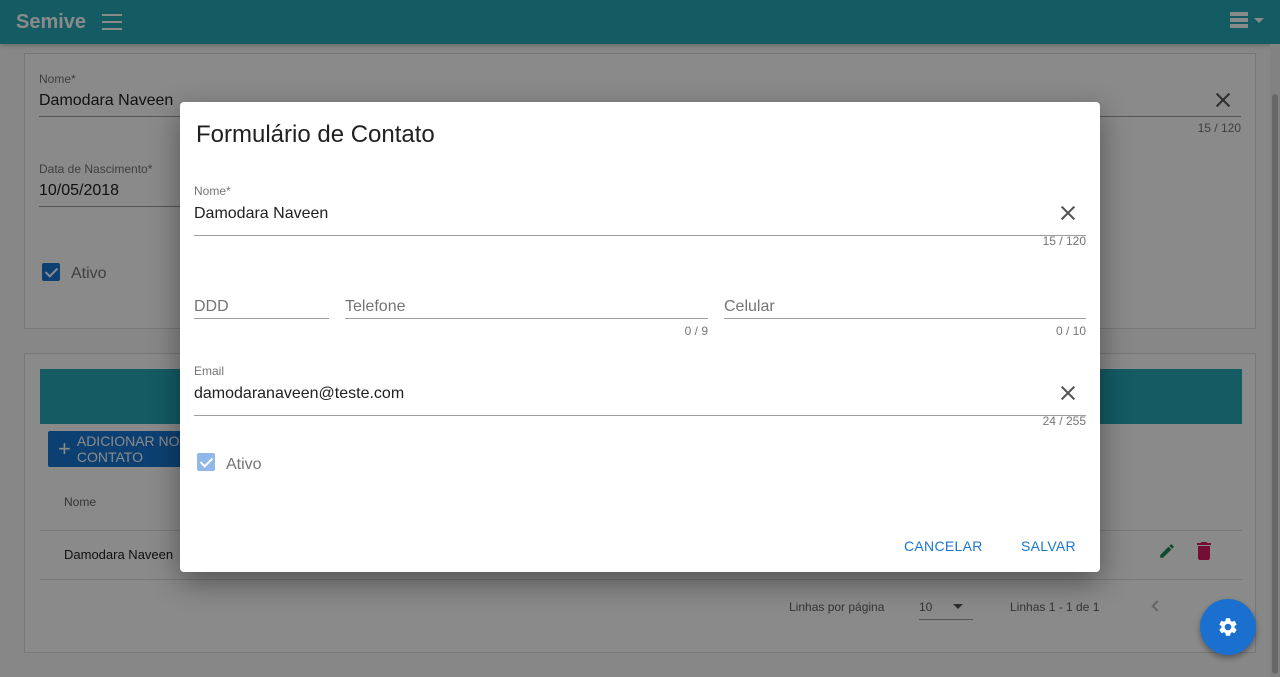 This screenshot has width=1280, height=677. I want to click on gear-icon, so click(1228, 627).